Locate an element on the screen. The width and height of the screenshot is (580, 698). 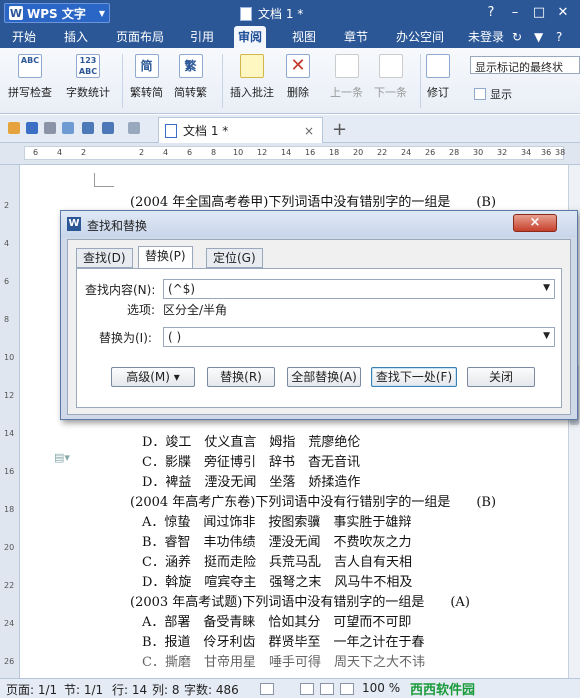
display-label: 显示 is located at coordinates (501, 94).